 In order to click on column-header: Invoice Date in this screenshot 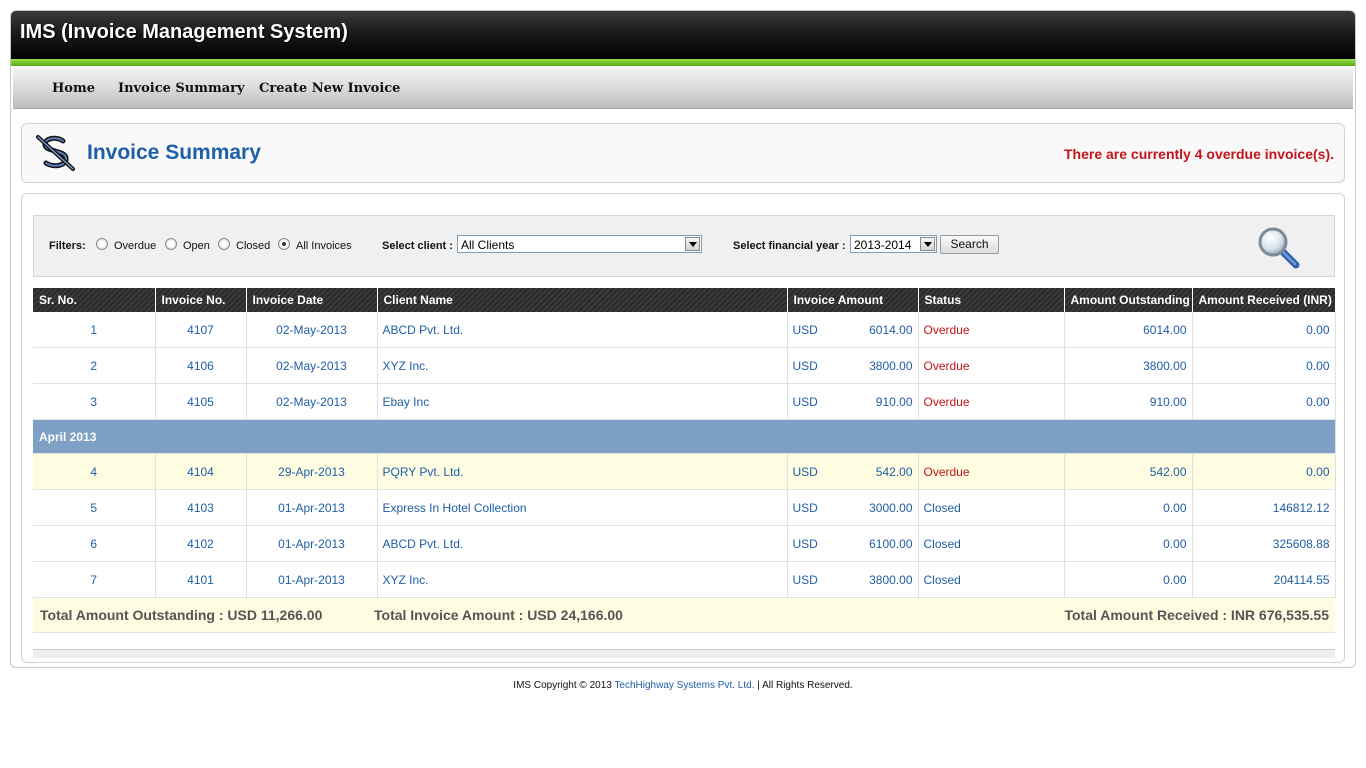, I will do `click(312, 300)`.